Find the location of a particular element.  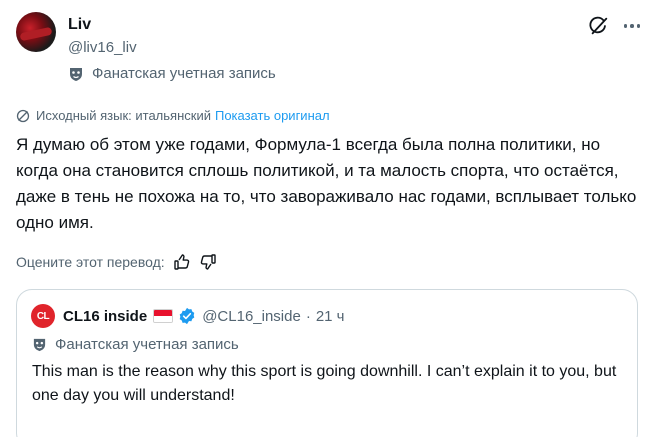

thumbs-up-icon is located at coordinates (182, 262).